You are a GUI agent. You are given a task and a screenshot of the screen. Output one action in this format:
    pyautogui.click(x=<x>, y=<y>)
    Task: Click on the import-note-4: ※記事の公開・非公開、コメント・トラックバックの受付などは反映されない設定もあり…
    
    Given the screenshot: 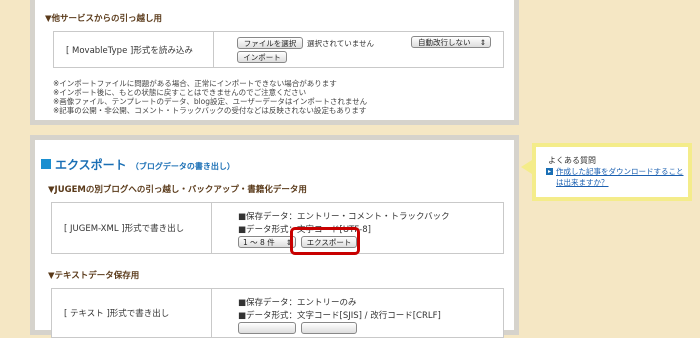 What is the action you would take?
    pyautogui.click(x=210, y=110)
    